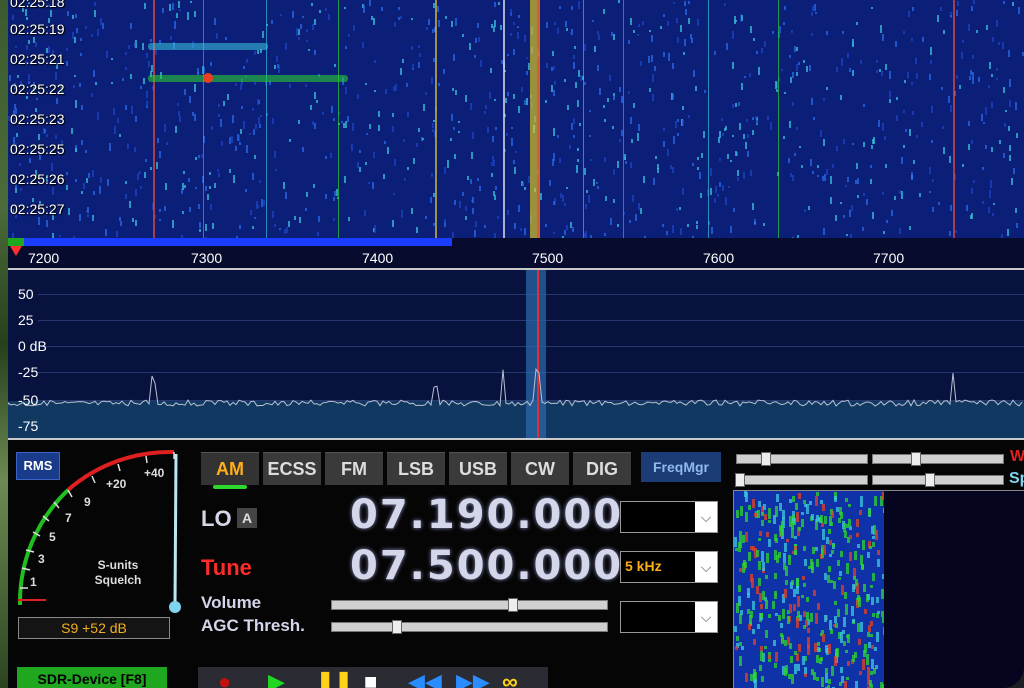 Image resolution: width=1024 pixels, height=688 pixels. I want to click on axis-tick-label: 7700, so click(889, 258).